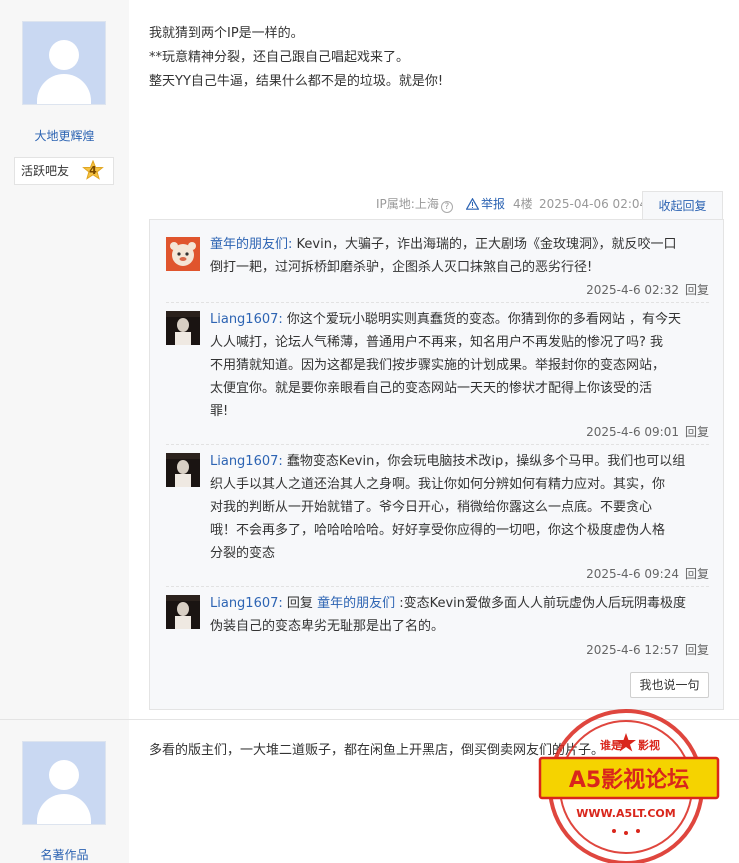  Describe the element at coordinates (629, 780) in the screenshot. I see `watermark-title: A5影视论坛` at that location.